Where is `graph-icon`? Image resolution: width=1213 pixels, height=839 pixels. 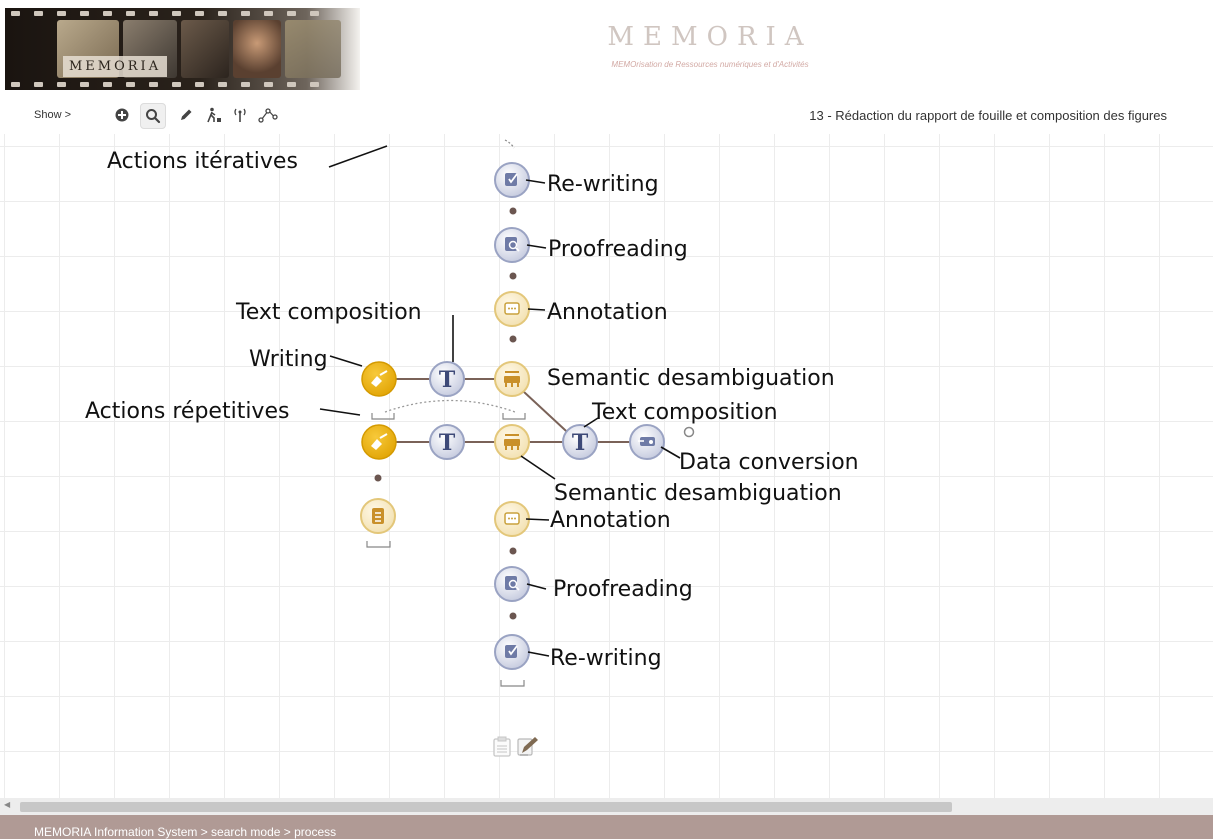
graph-icon is located at coordinates (268, 115).